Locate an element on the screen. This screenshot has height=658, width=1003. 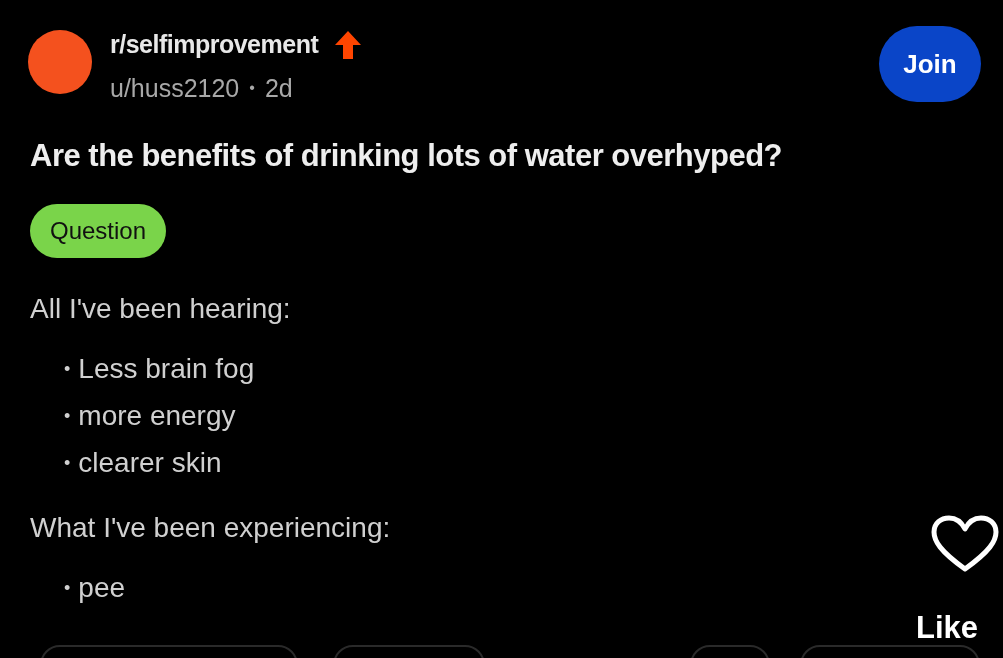
post-age: 2d is located at coordinates (278, 88).